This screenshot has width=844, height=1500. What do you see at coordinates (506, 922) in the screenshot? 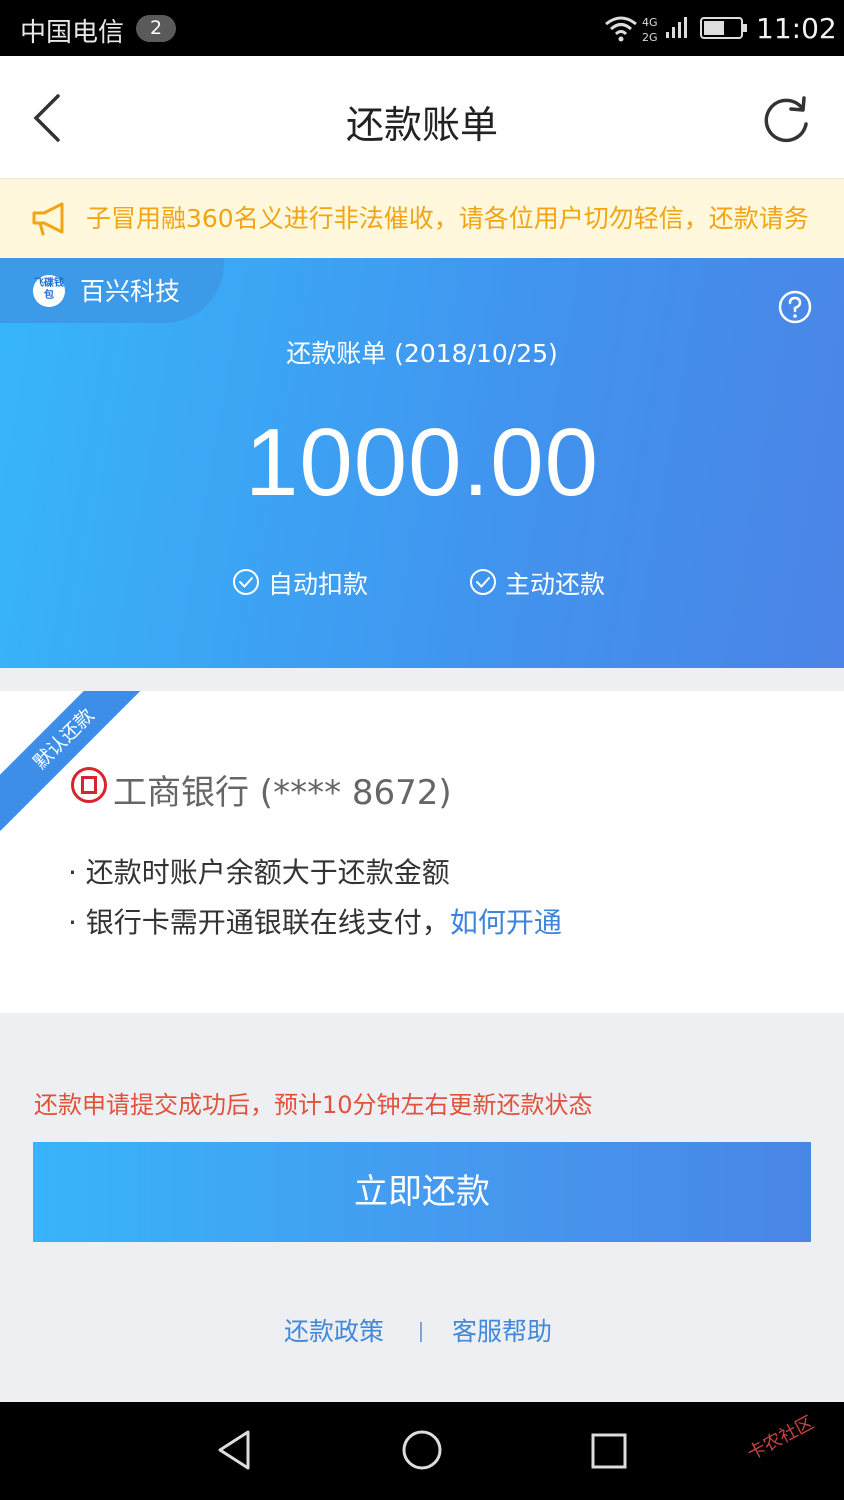
I see `how-to-enable-link: 如何开通` at bounding box center [506, 922].